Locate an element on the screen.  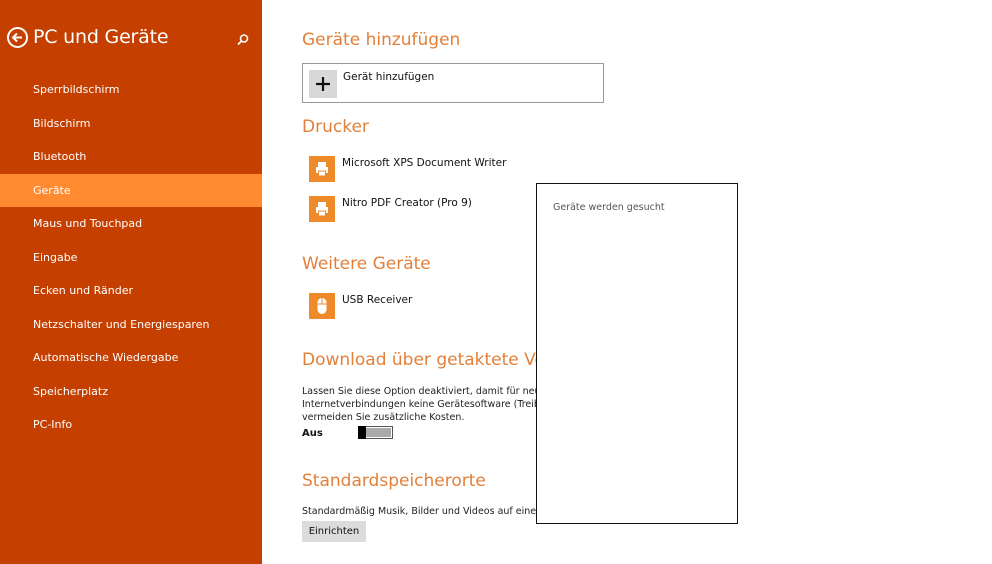
sidebar-item-bildschirm: Bildschirm is located at coordinates (131, 124).